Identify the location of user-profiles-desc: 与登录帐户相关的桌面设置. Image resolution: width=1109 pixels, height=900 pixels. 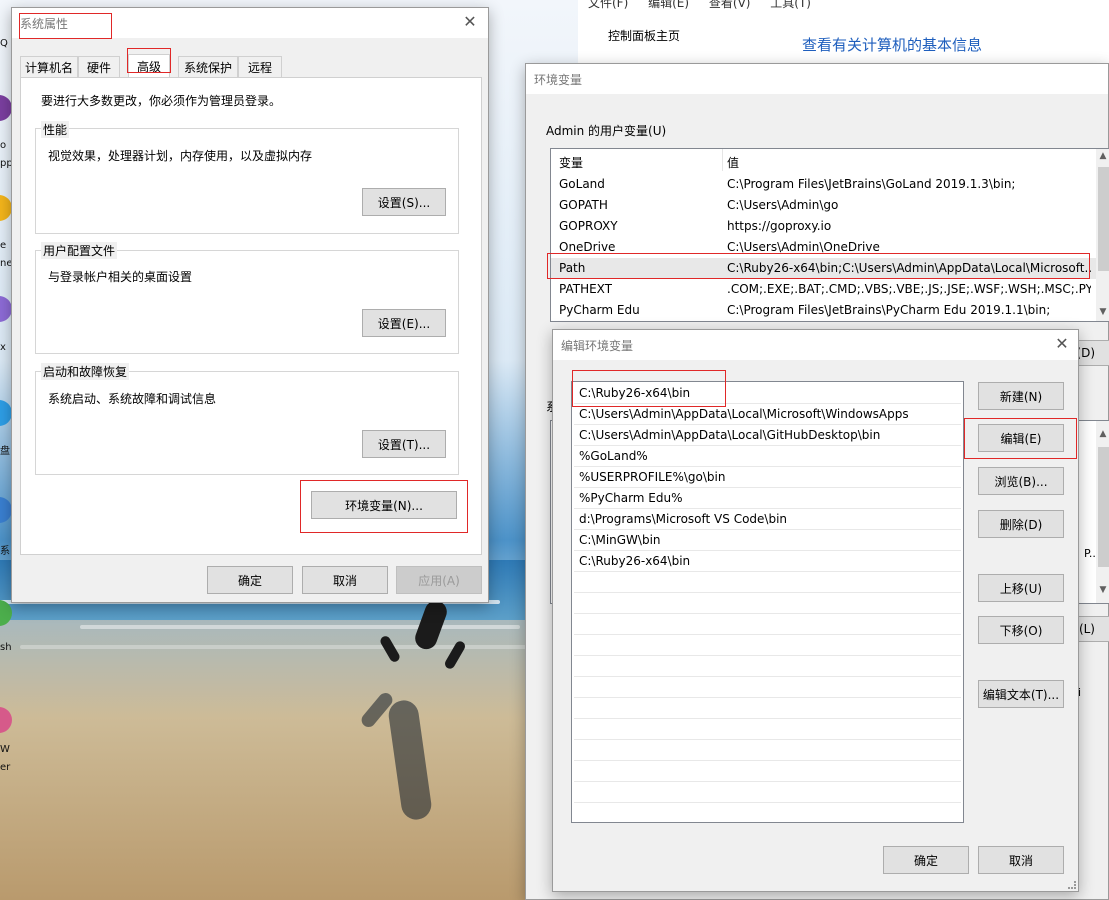
(120, 277).